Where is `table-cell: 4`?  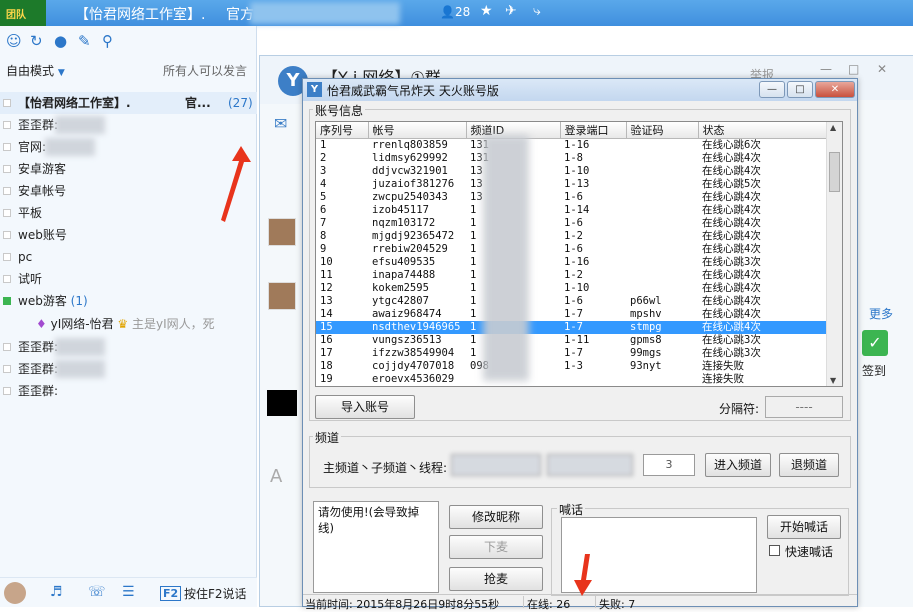 table-cell: 4 is located at coordinates (323, 184).